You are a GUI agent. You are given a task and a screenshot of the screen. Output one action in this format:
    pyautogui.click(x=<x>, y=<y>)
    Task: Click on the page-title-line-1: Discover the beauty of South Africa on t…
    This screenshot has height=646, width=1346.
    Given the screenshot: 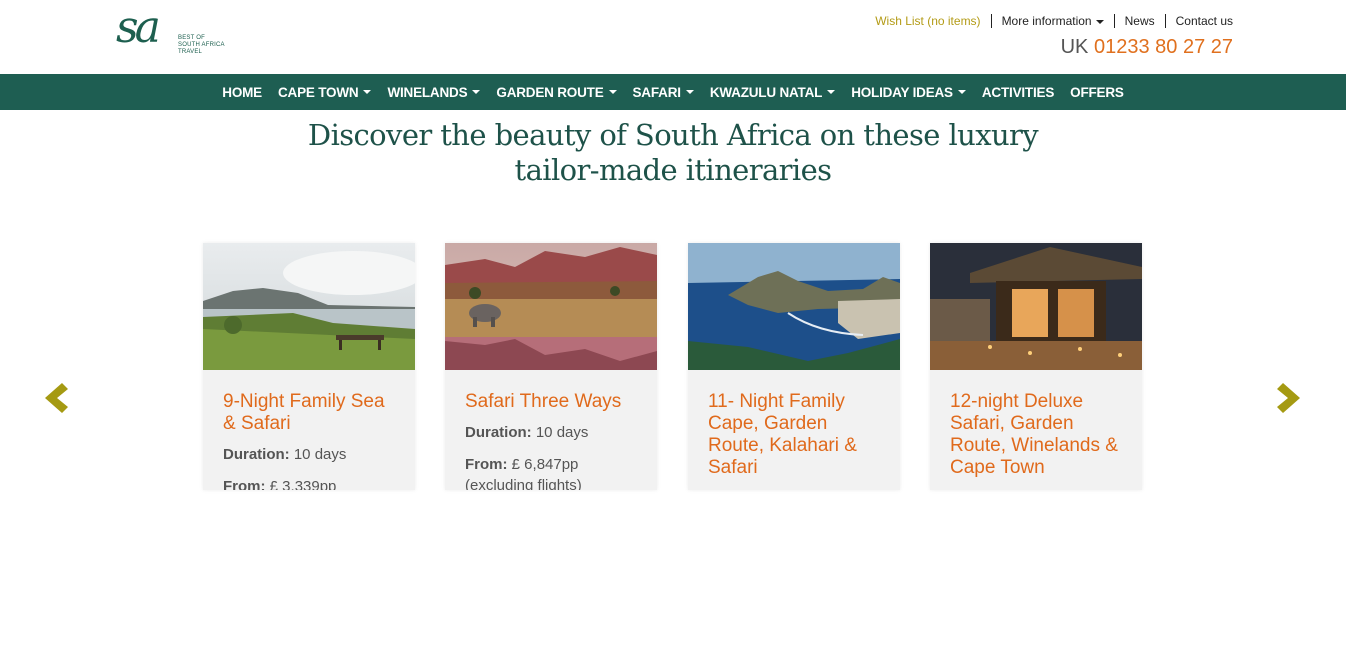 What is the action you would take?
    pyautogui.click(x=673, y=135)
    